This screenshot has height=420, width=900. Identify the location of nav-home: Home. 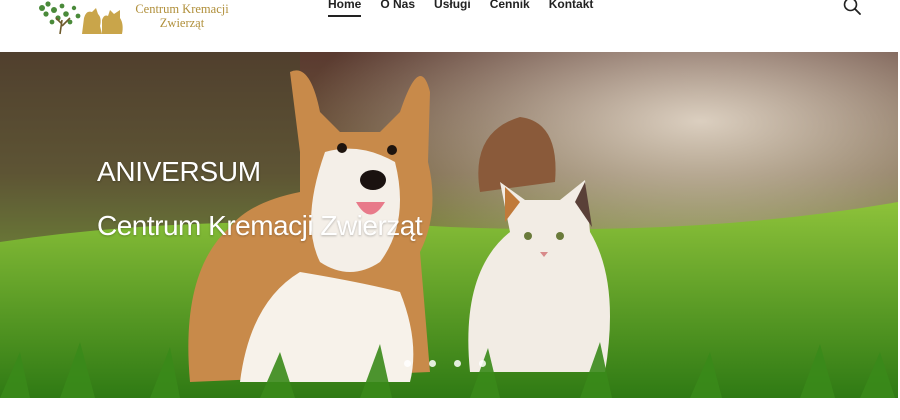
(345, 8).